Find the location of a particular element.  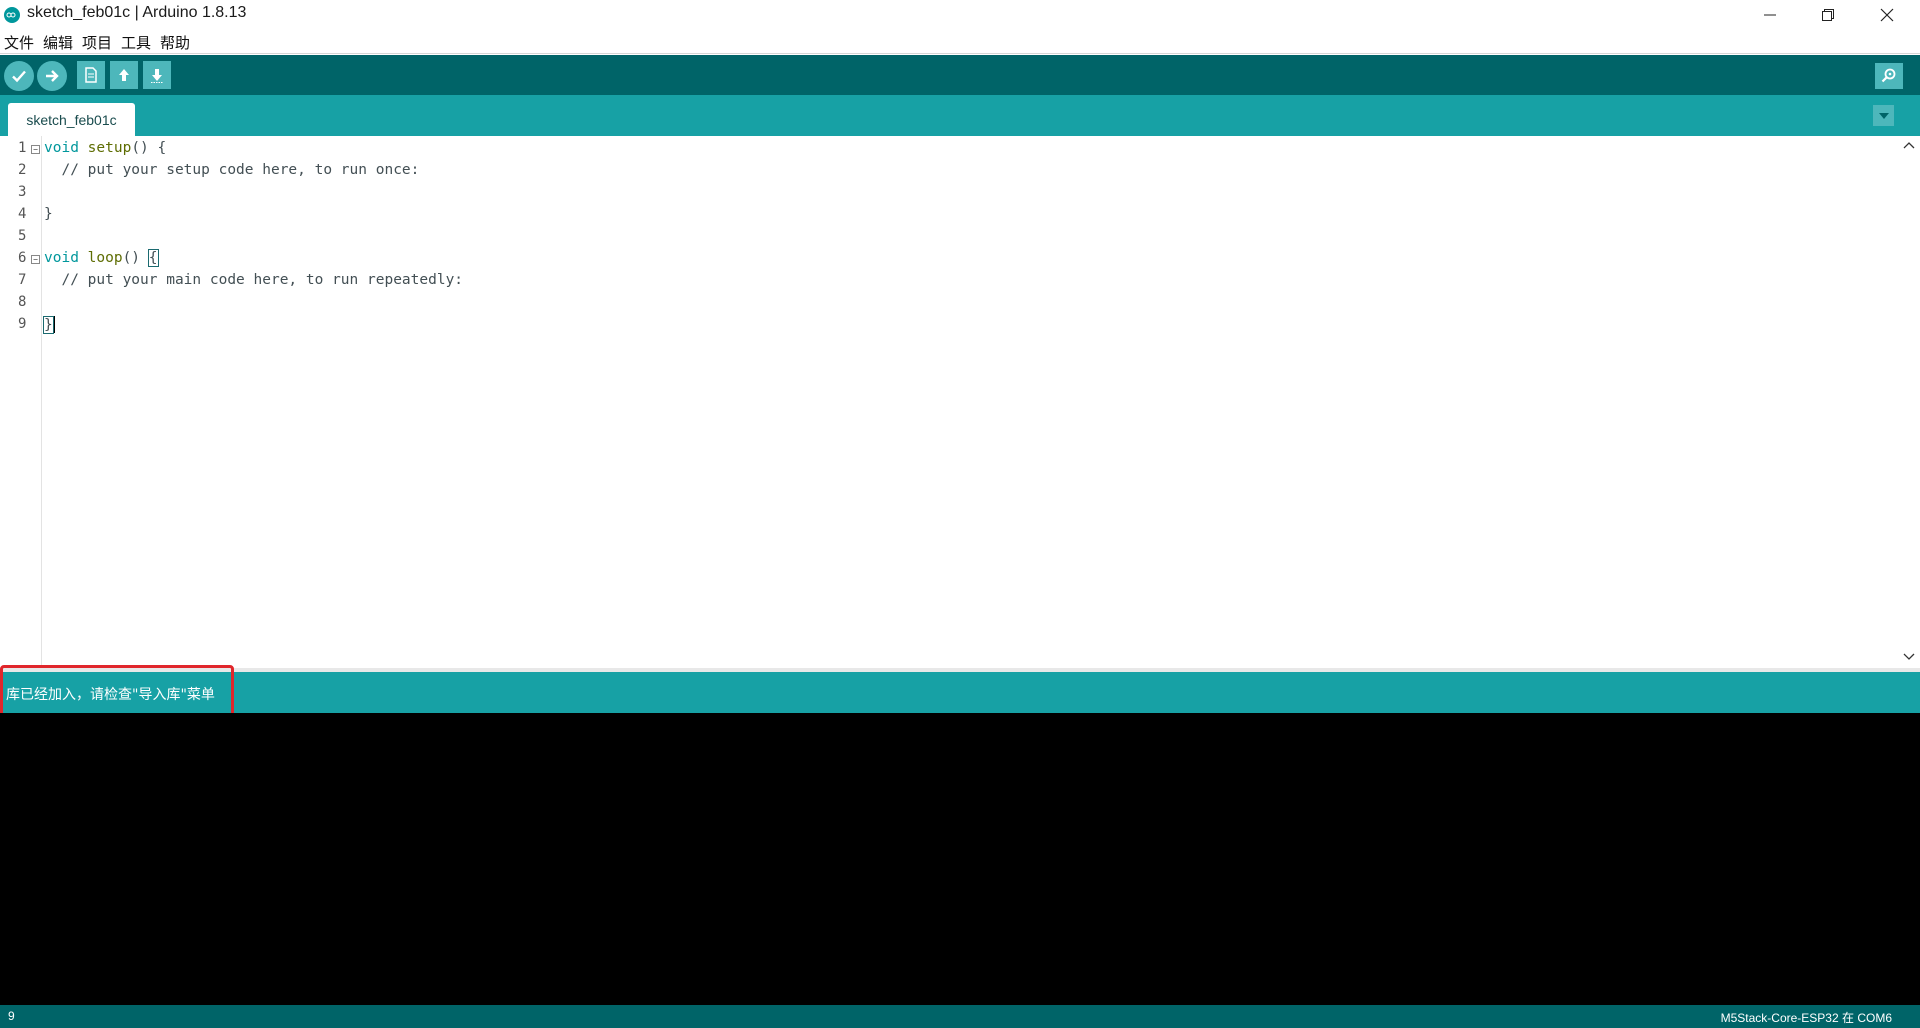

scroll-up-icon is located at coordinates (1909, 146).